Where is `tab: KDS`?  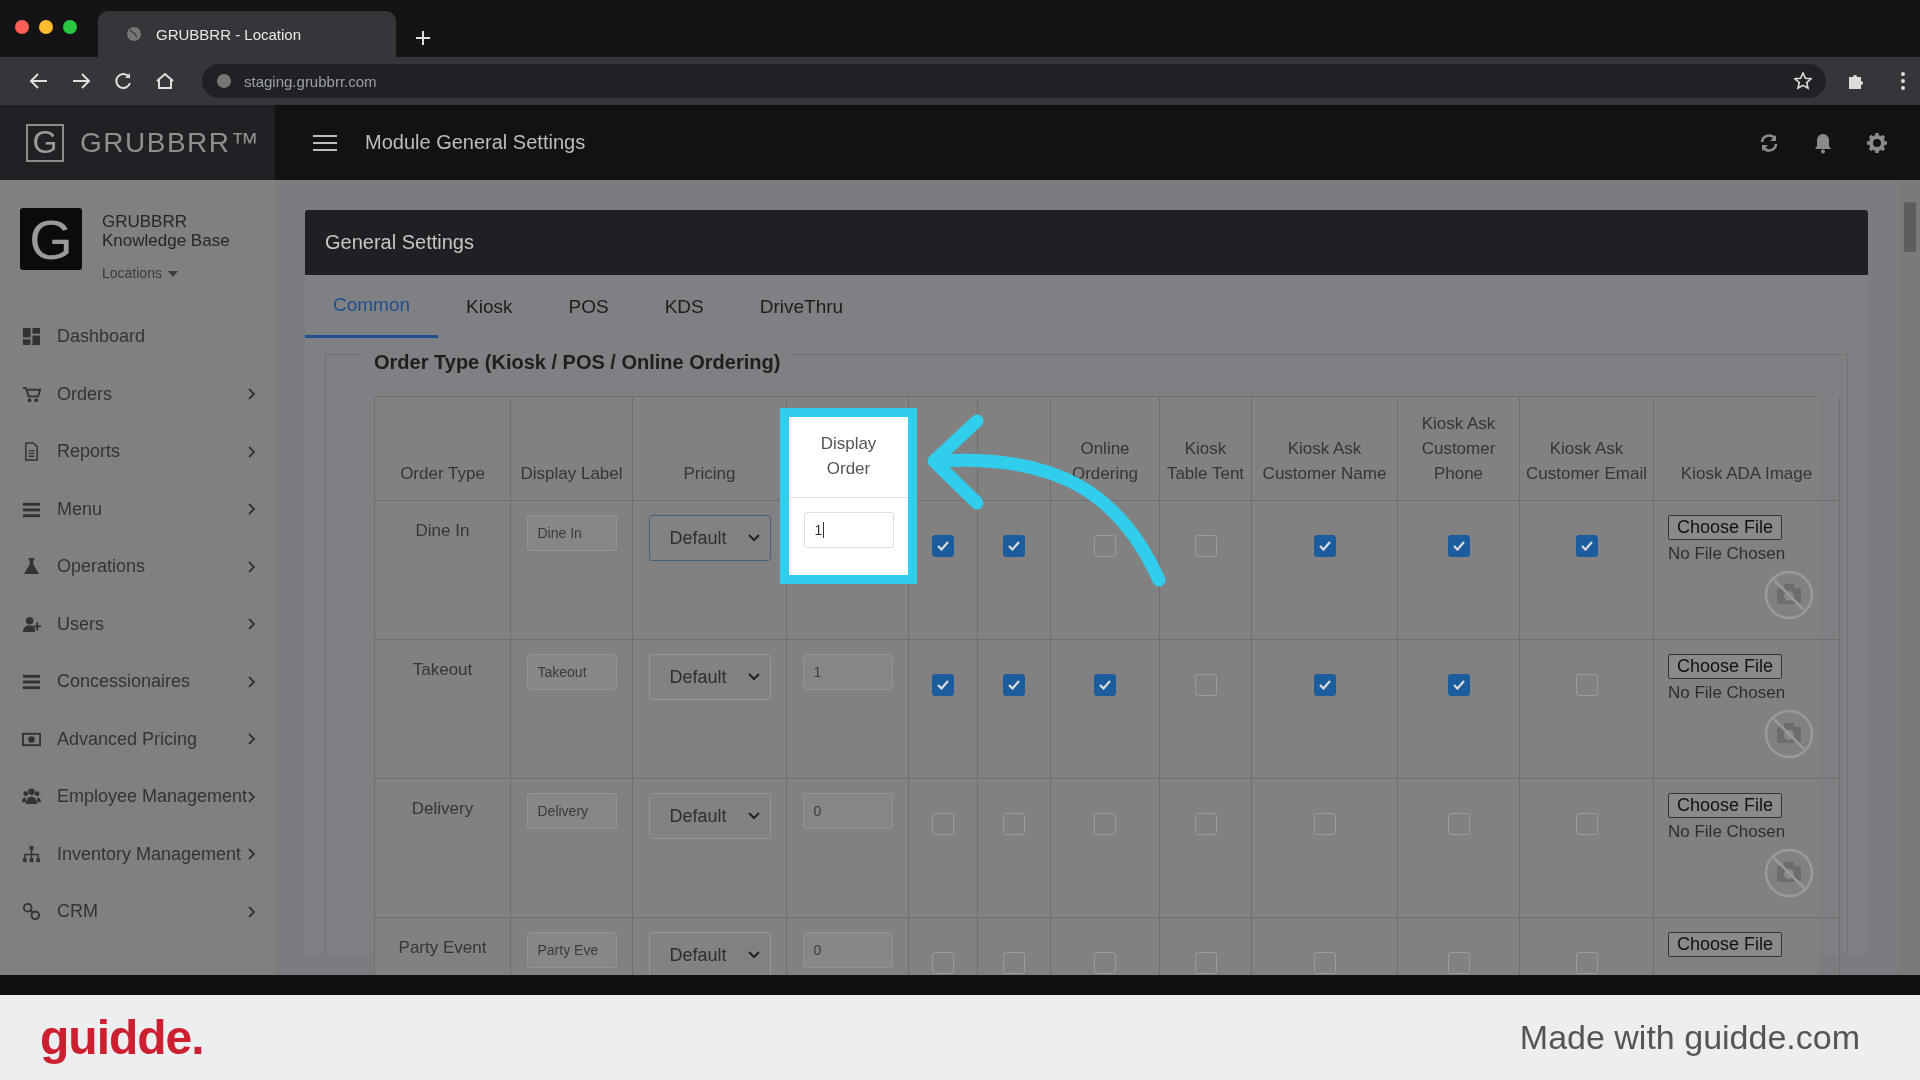
tab: KDS is located at coordinates (684, 306).